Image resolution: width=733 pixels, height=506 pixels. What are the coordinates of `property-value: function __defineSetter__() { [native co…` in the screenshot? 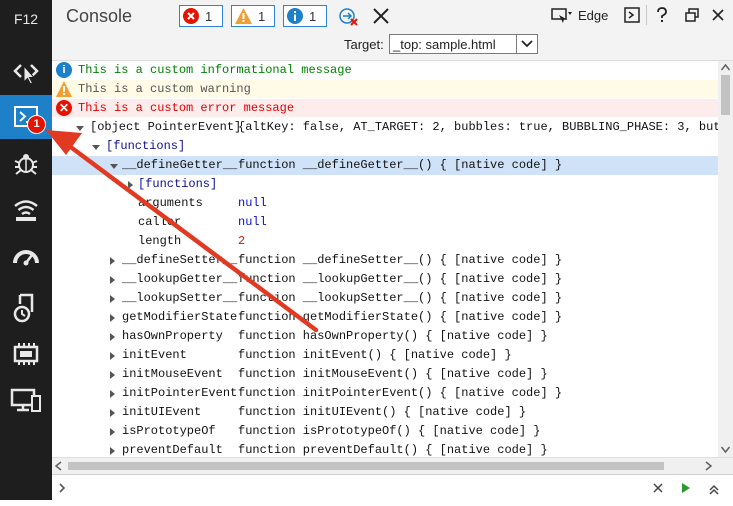 It's located at (400, 260).